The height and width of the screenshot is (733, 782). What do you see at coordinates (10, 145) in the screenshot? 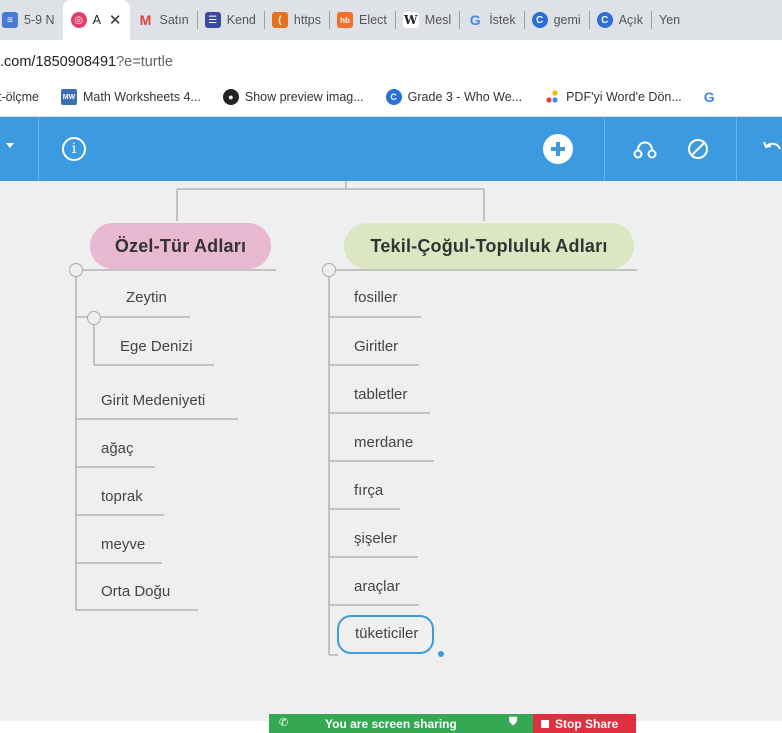
I see `chevron-down-icon` at bounding box center [10, 145].